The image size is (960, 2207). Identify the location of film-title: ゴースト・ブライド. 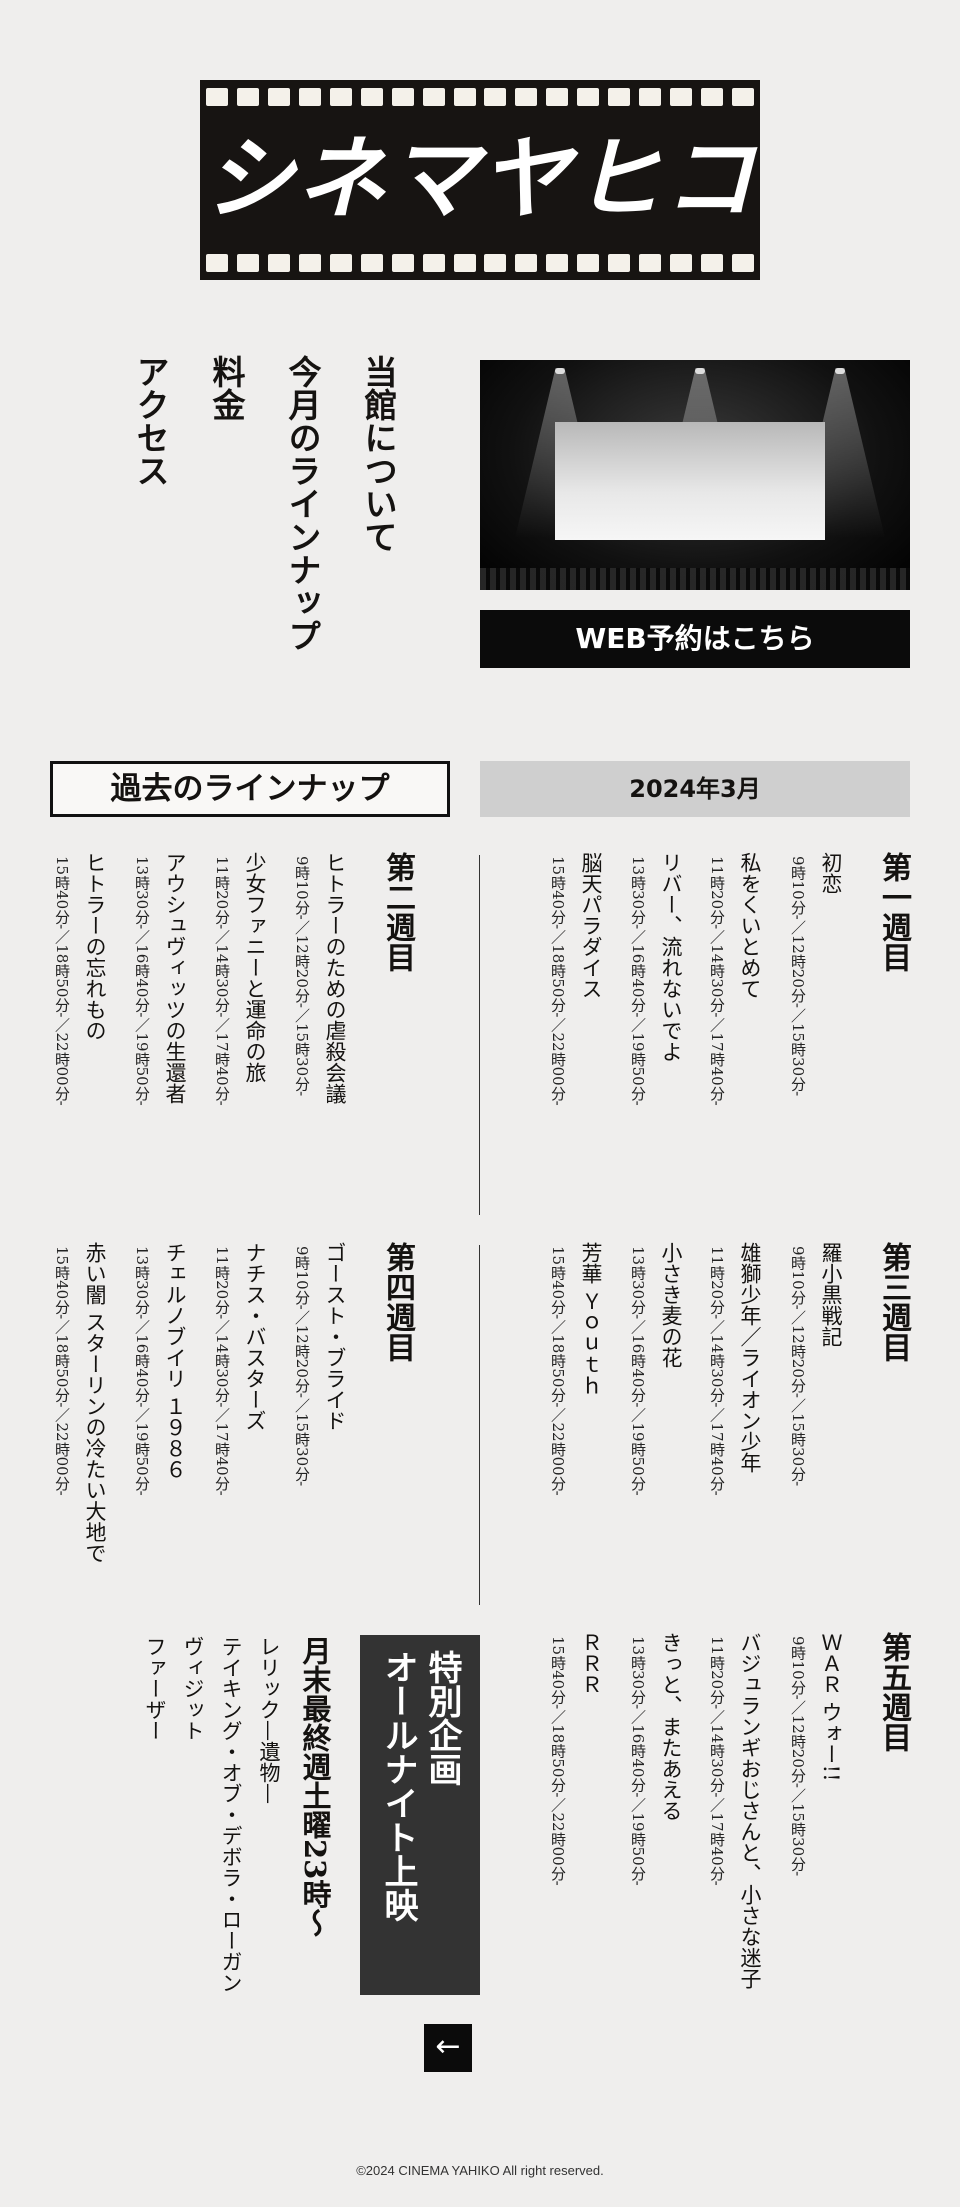
(335, 1336).